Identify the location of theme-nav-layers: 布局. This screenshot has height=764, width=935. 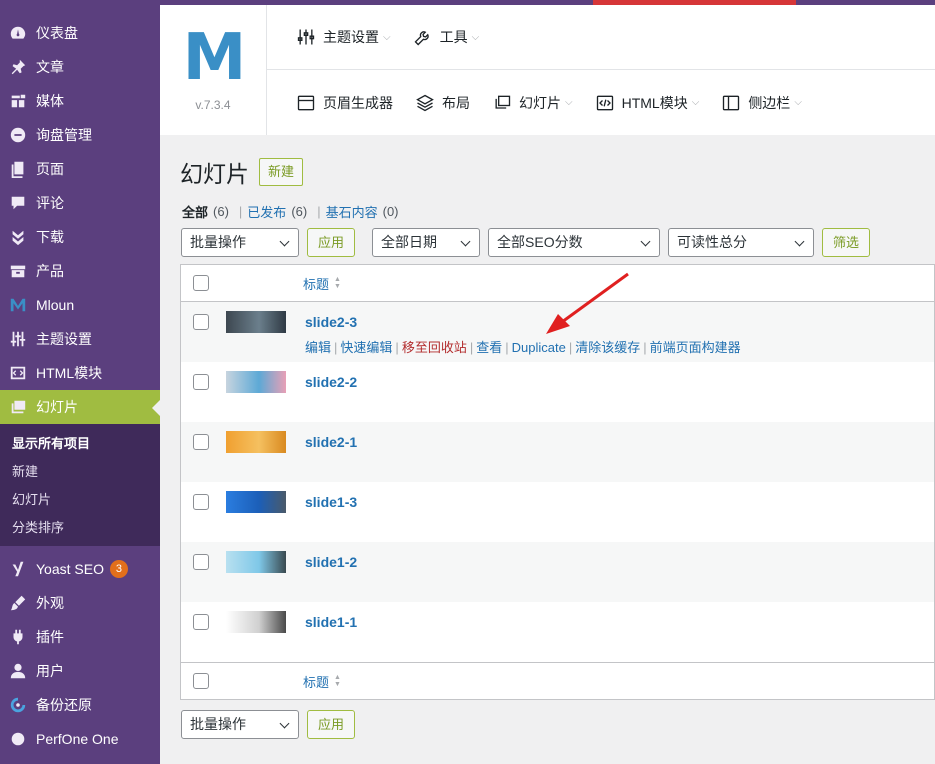
(442, 103).